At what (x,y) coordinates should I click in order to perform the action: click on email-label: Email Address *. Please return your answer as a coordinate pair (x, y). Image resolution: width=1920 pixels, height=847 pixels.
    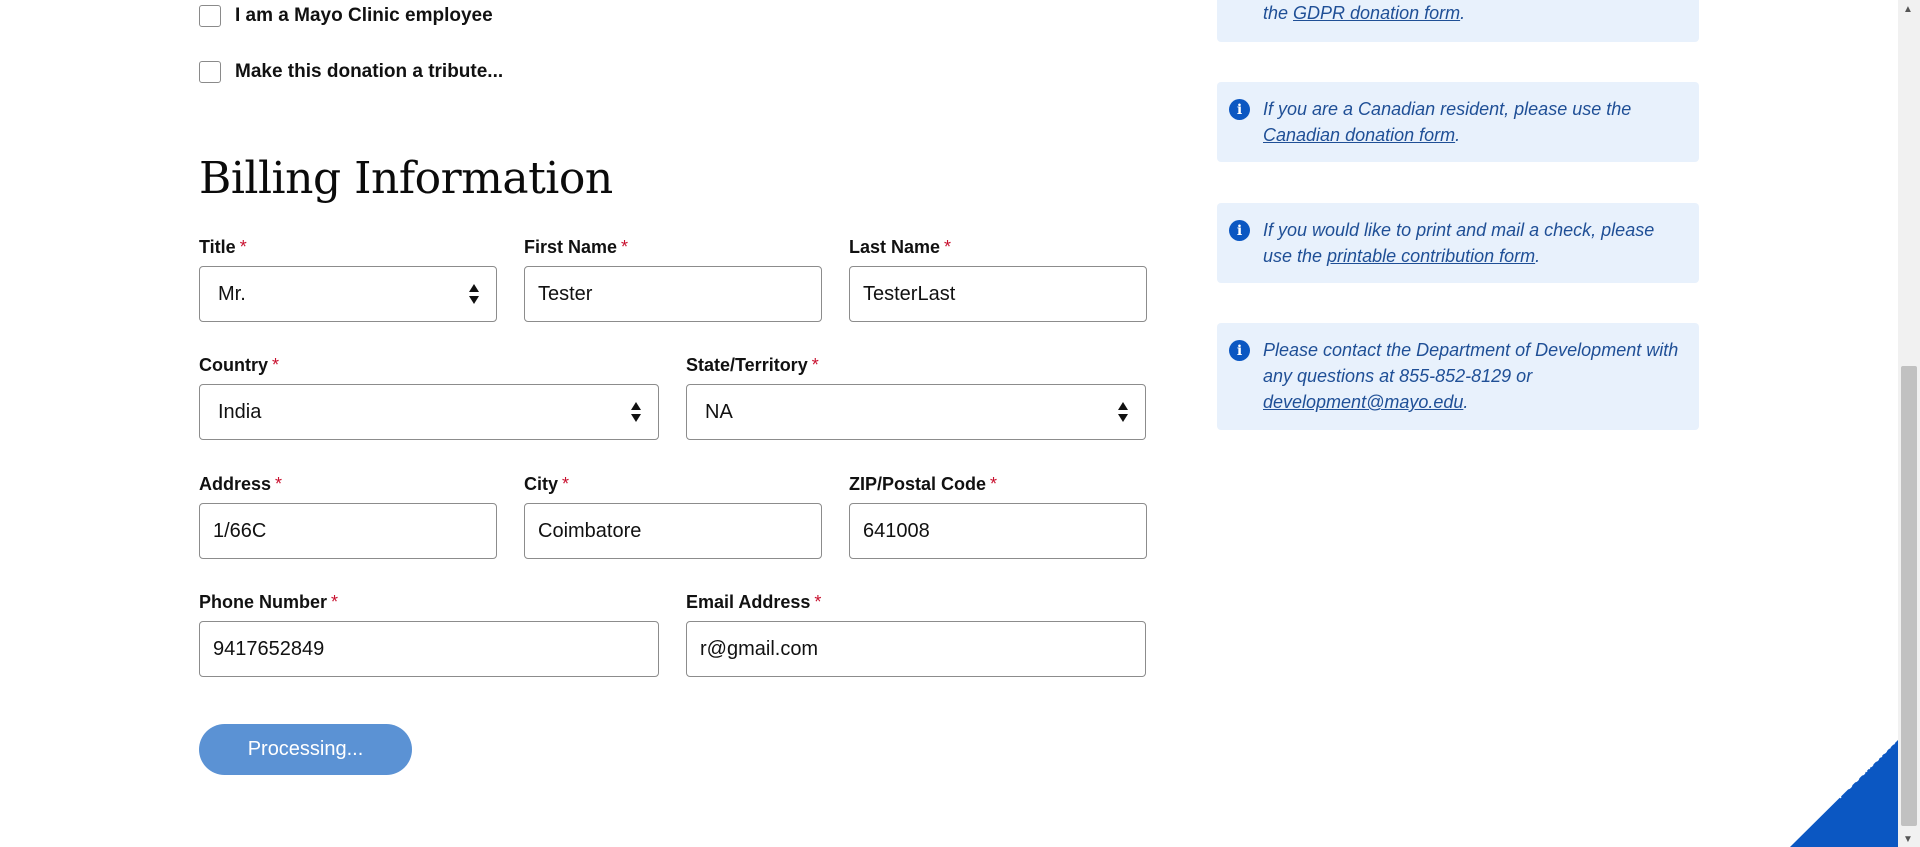
    Looking at the image, I should click on (754, 602).